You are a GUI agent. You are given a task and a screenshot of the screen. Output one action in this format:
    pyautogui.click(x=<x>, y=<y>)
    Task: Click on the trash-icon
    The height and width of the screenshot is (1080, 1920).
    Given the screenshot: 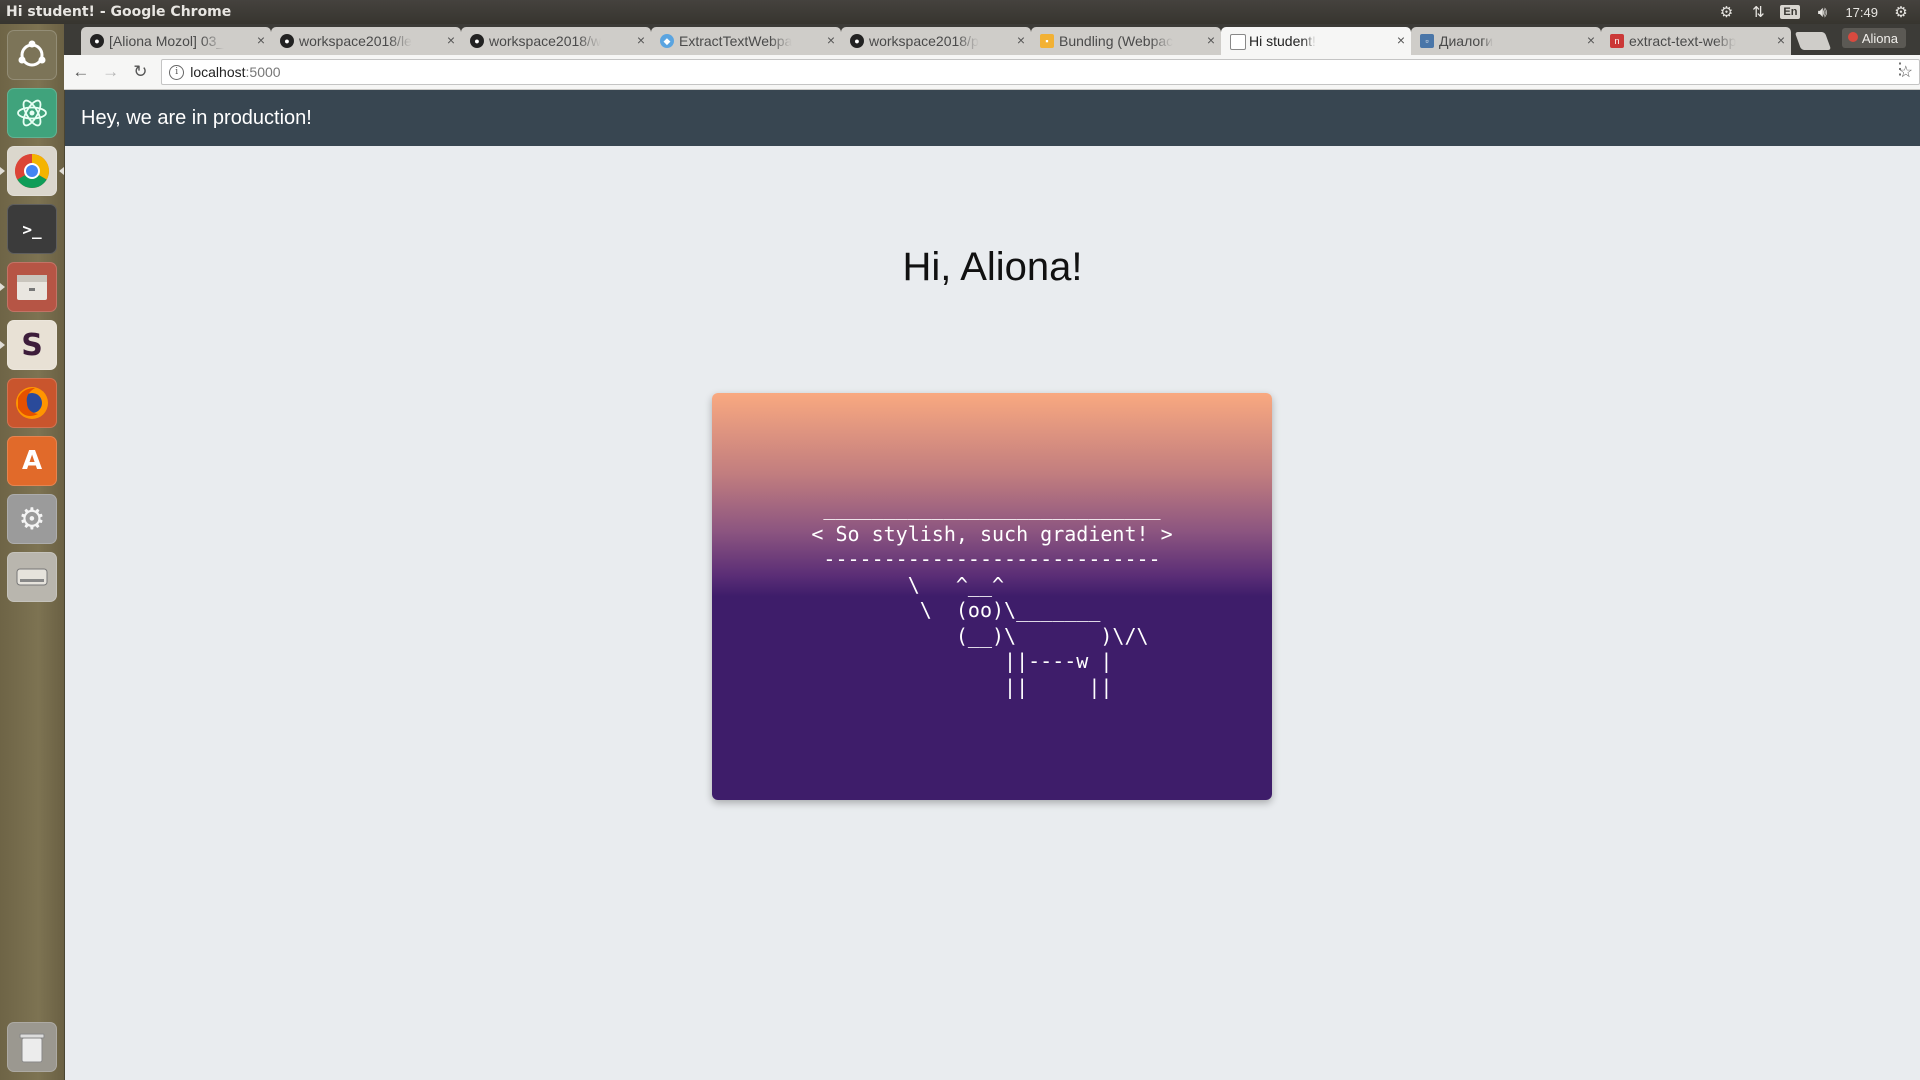 What is the action you would take?
    pyautogui.click(x=32, y=1047)
    